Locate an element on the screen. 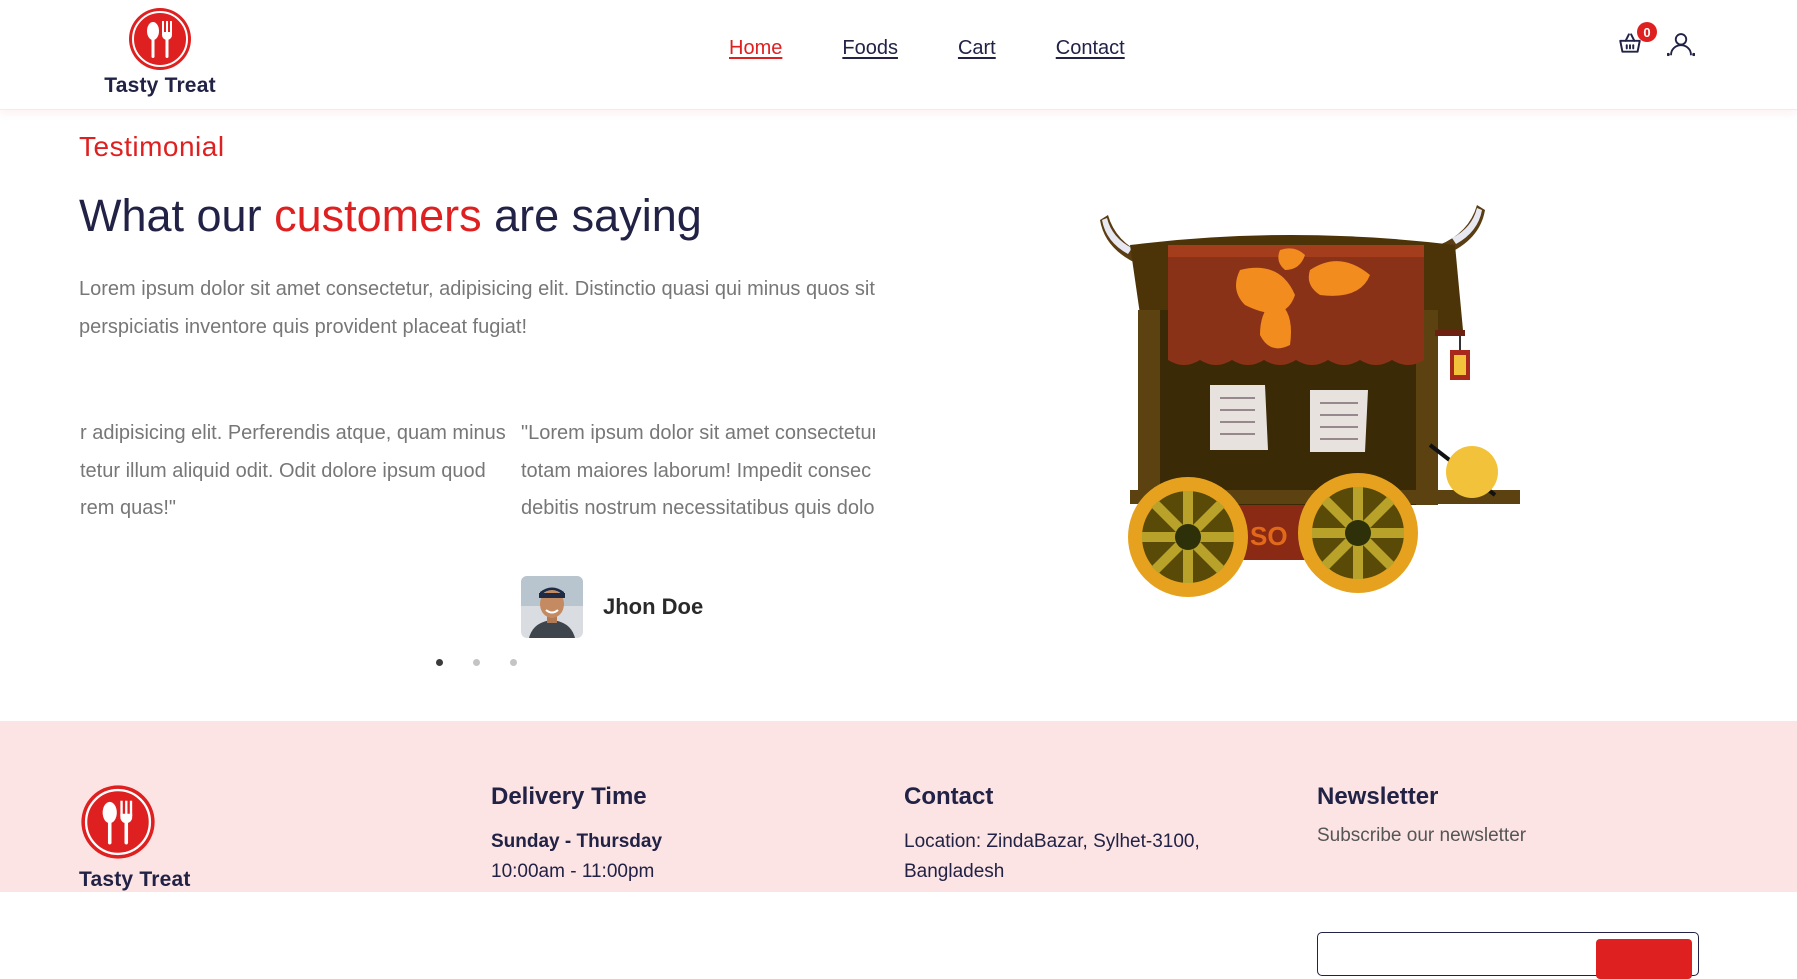 This screenshot has width=1797, height=979. cart-wheel-right is located at coordinates (1358, 533).